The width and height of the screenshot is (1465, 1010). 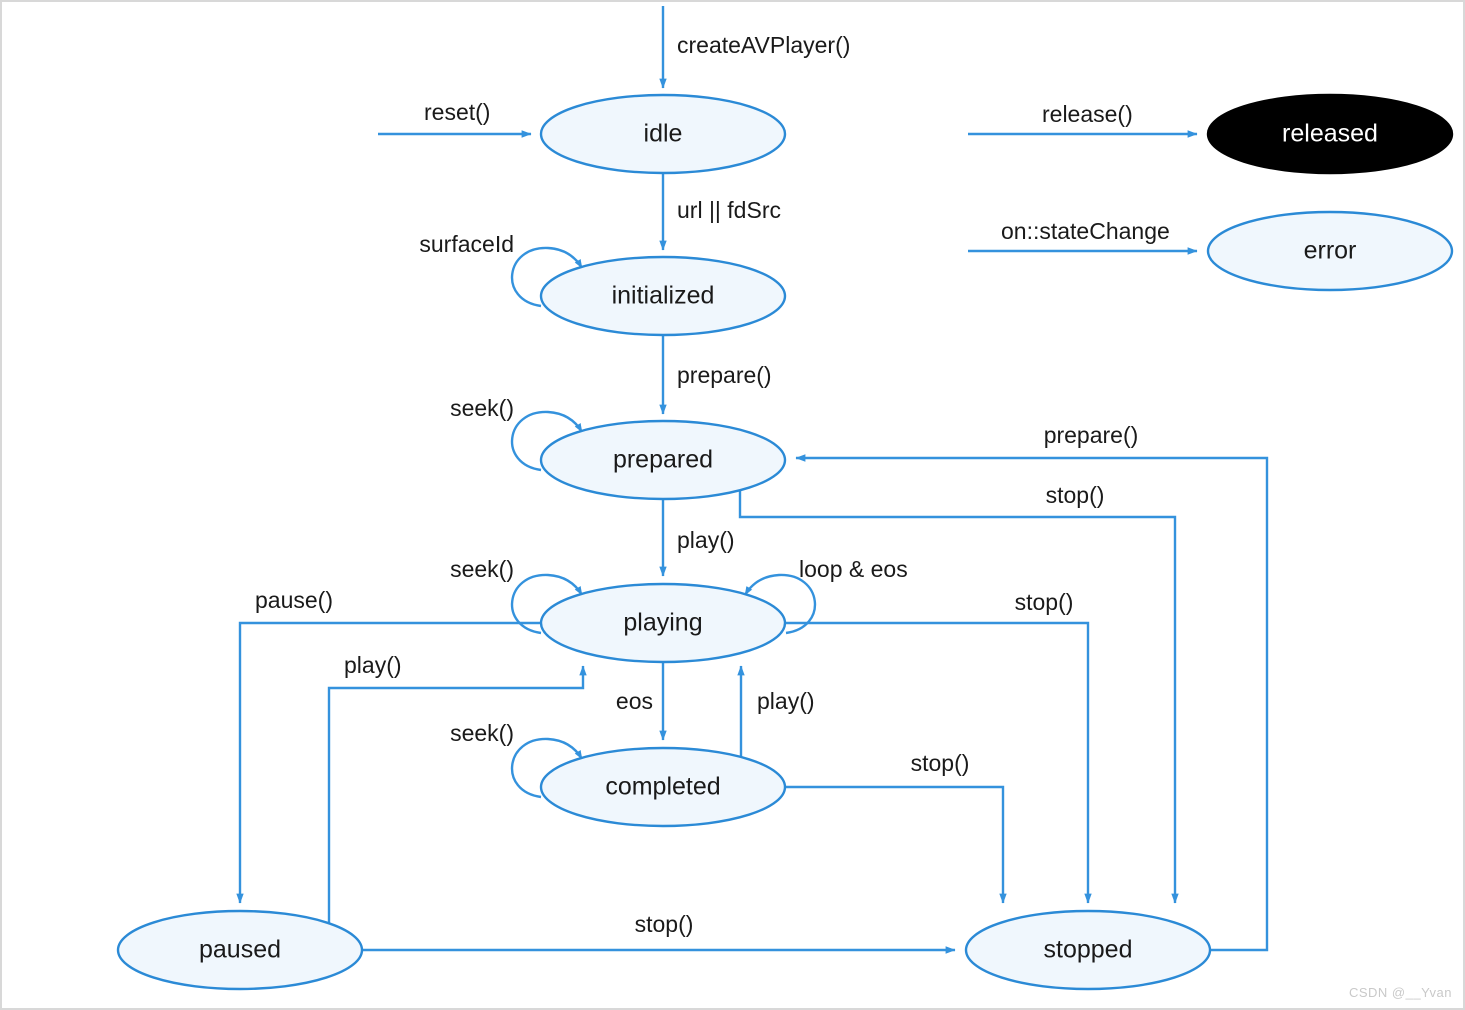 I want to click on edge-label-play-completed: play(), so click(x=786, y=701).